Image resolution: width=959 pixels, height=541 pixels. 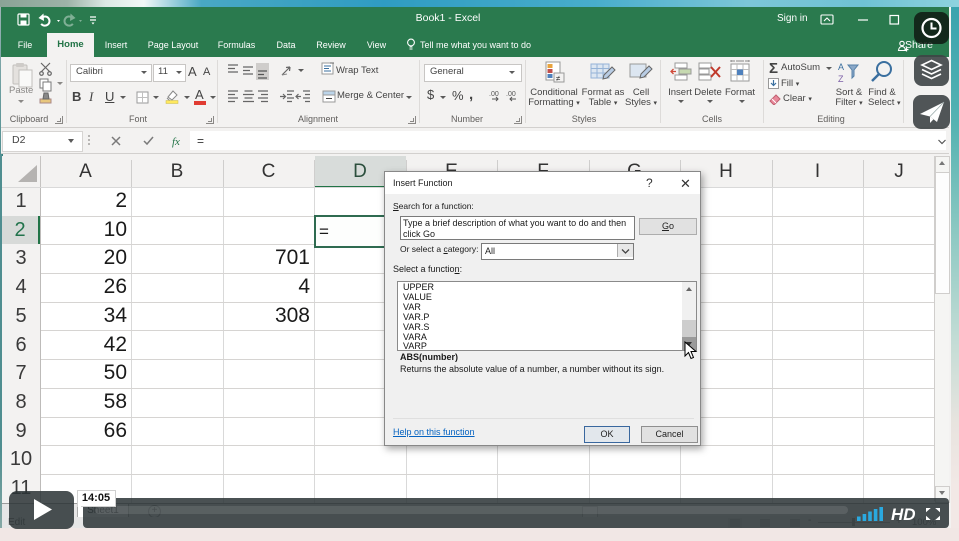 What do you see at coordinates (841, 79) in the screenshot?
I see `svg-text: Z` at bounding box center [841, 79].